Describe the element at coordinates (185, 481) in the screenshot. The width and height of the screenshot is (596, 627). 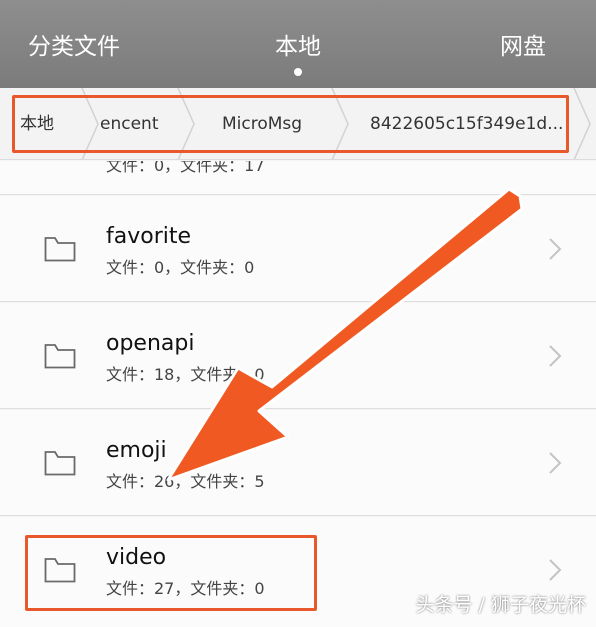
I see `folder-meta: 文件：26，文件夹：5` at that location.